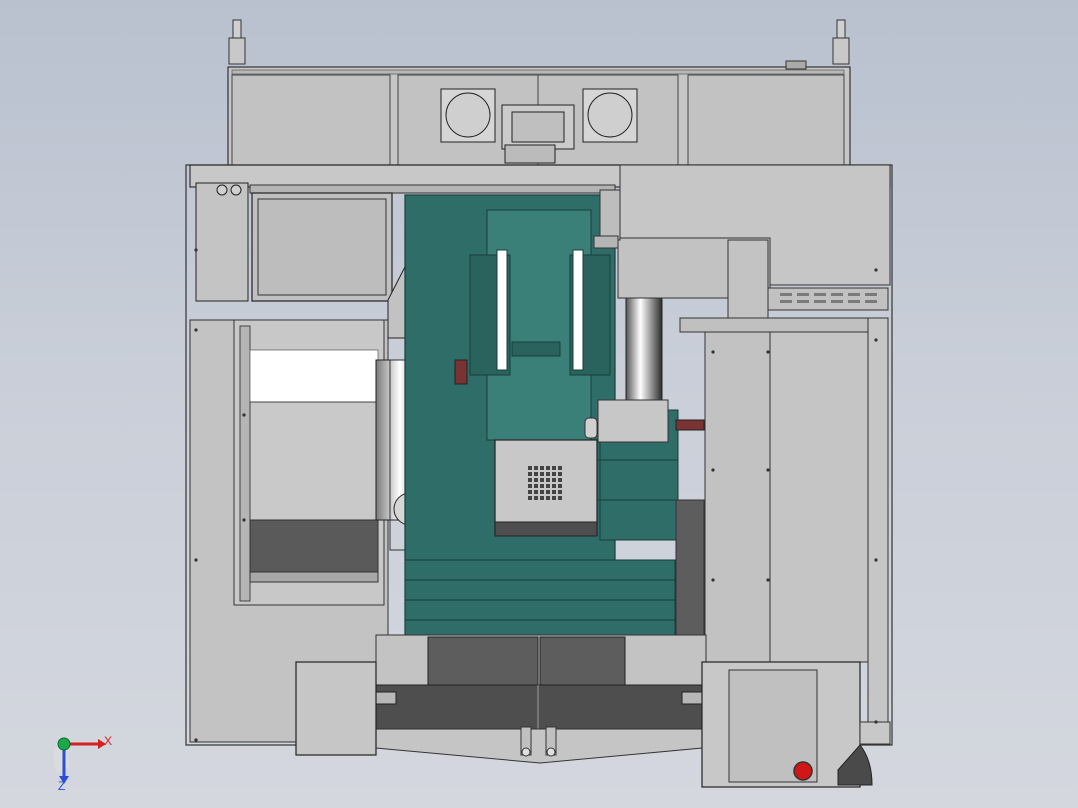 This screenshot has height=808, width=1078. What do you see at coordinates (468, 115) in the screenshot?
I see `fan-left` at bounding box center [468, 115].